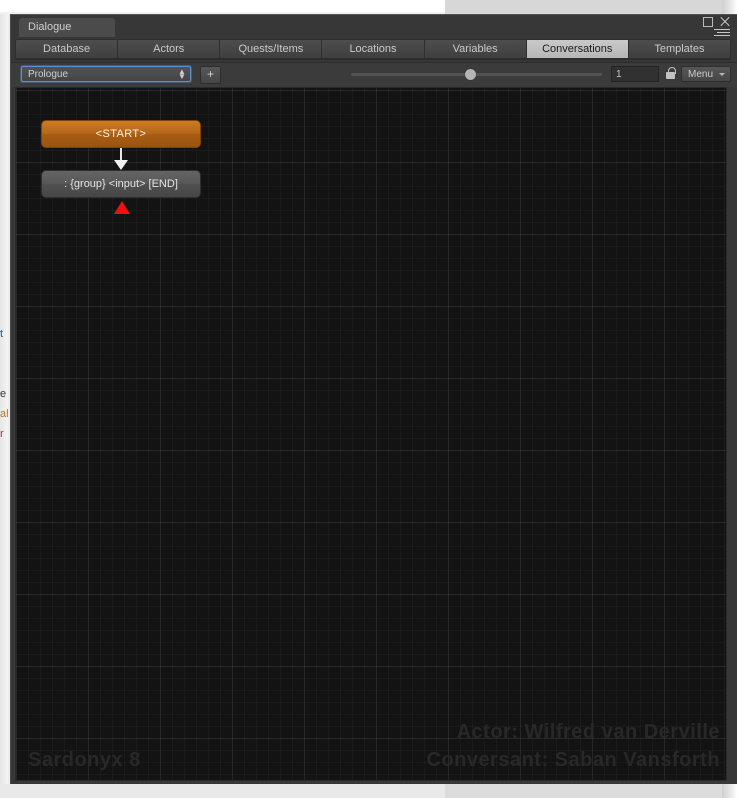  Describe the element at coordinates (210, 75) in the screenshot. I see `add-conversation-button: +` at that location.